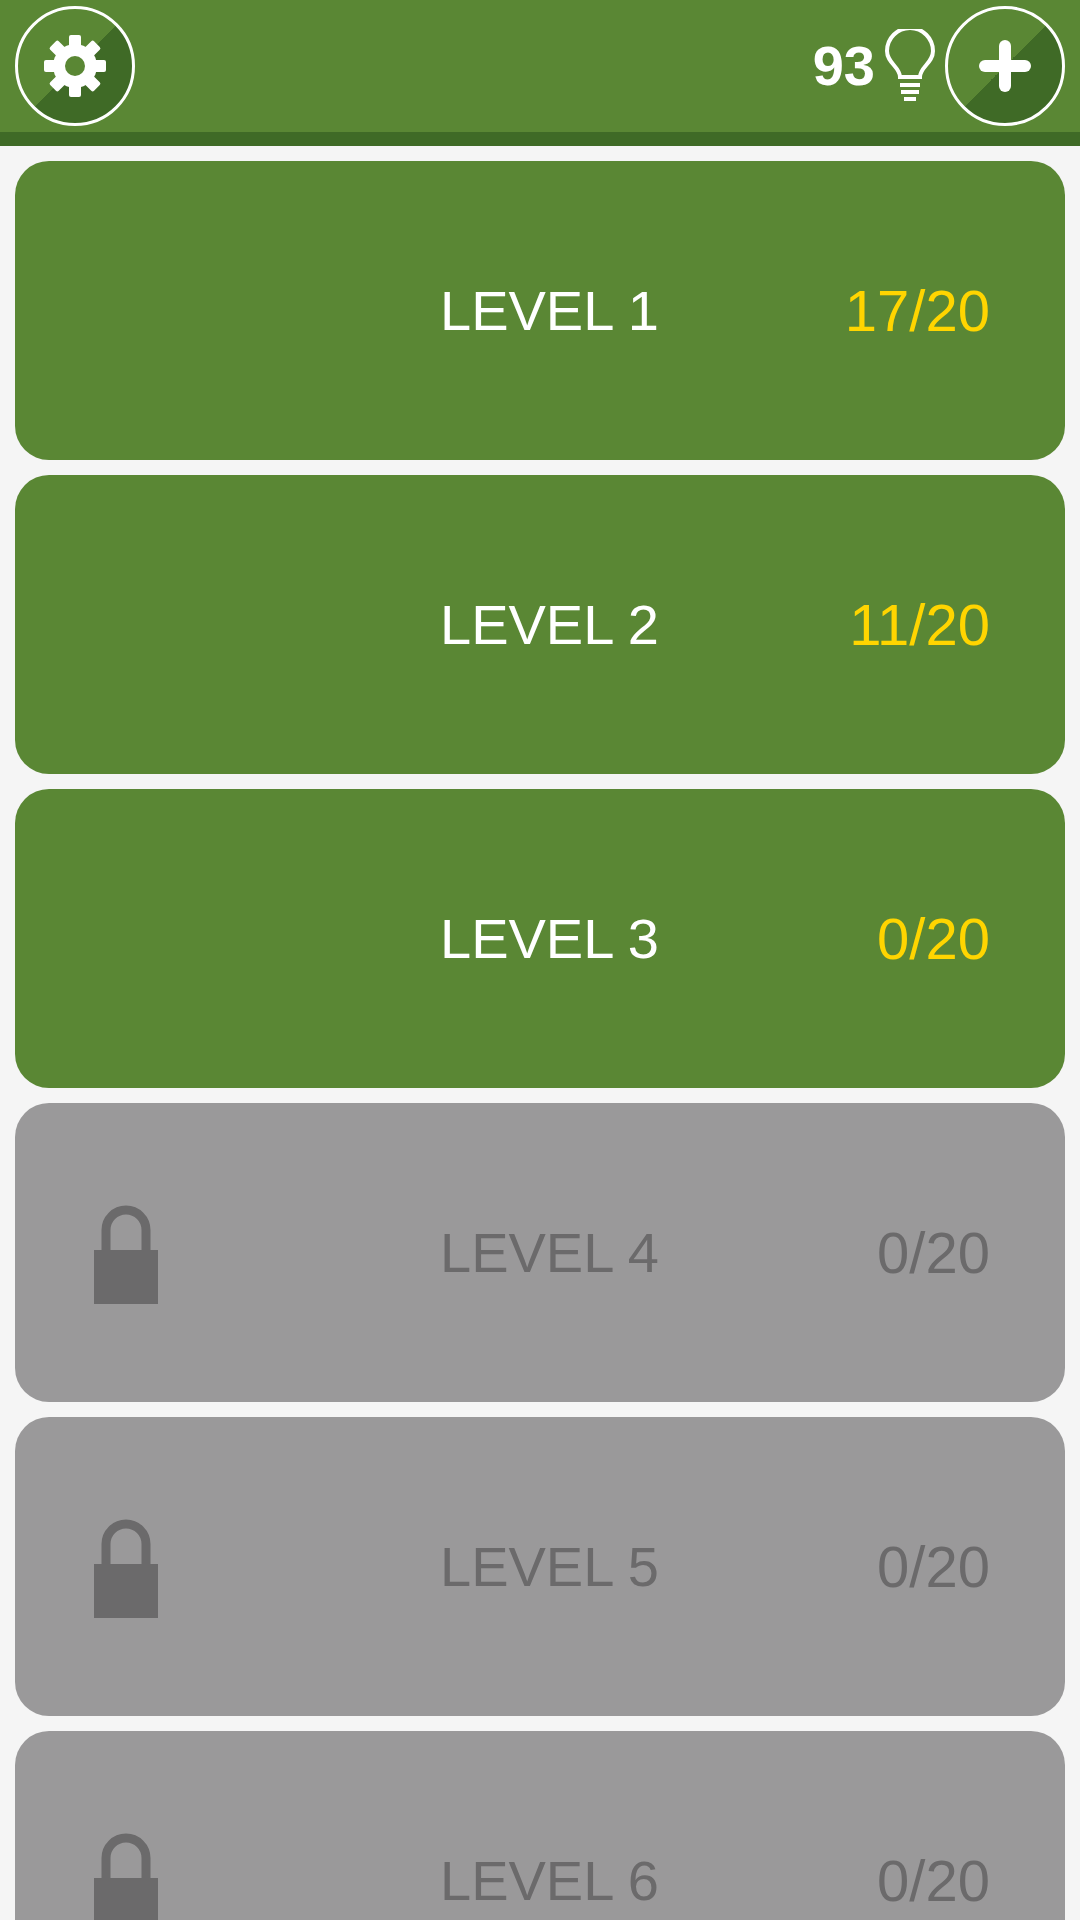 This screenshot has width=1080, height=1920. I want to click on level-title: LEVEL 1, so click(549, 310).